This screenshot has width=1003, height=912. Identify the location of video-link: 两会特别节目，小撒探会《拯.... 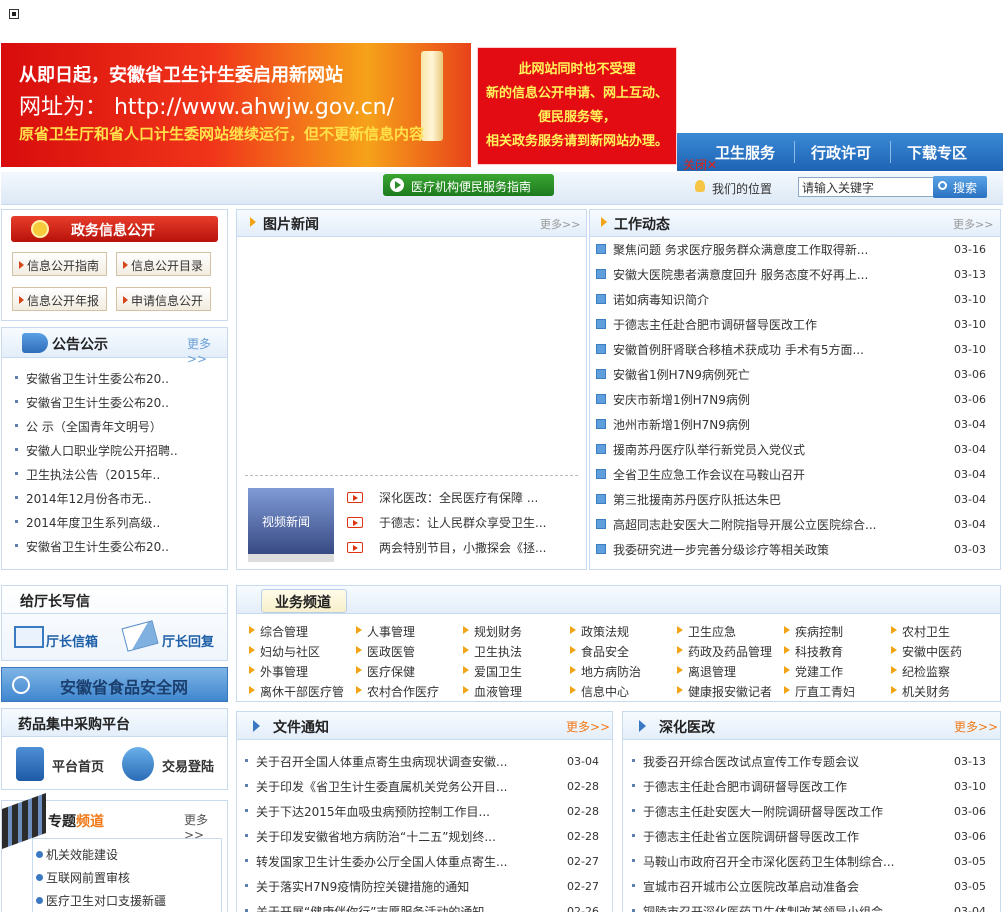
(462, 547).